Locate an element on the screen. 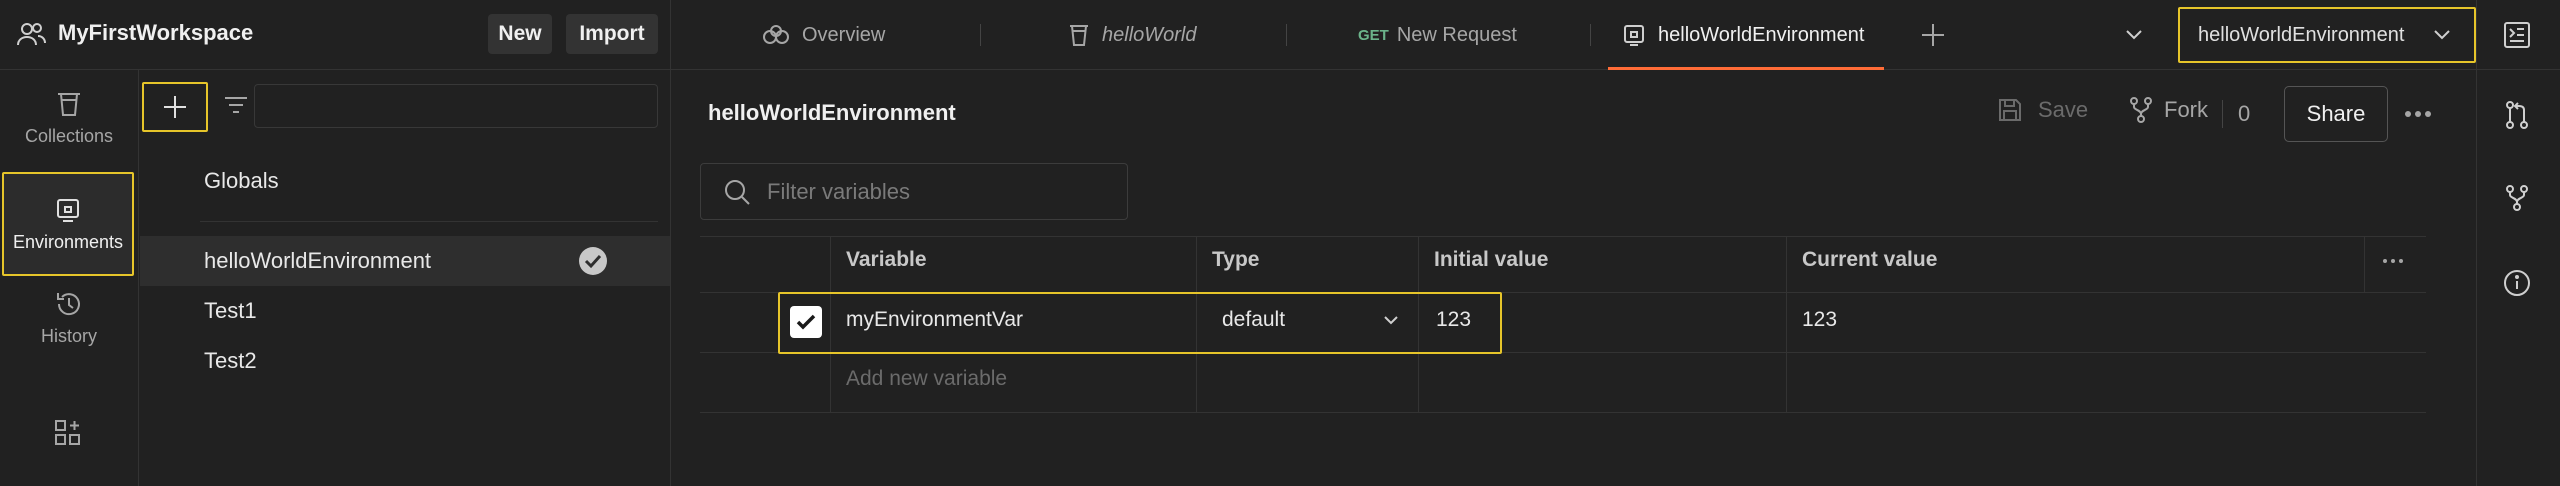 This screenshot has width=2560, height=486. variable-name-field: myEnvironmentVar is located at coordinates (934, 320).